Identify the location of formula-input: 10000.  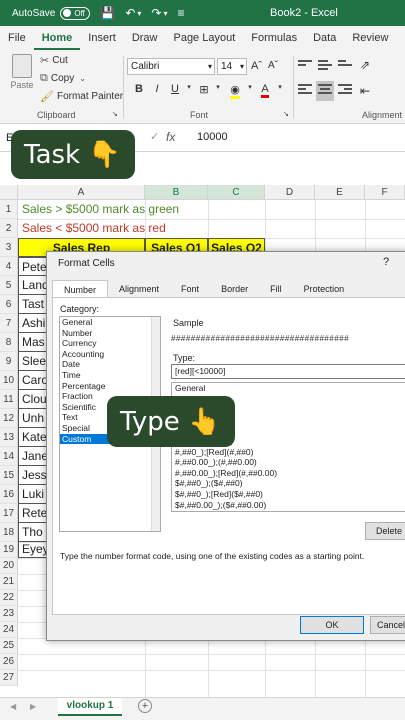
(212, 137).